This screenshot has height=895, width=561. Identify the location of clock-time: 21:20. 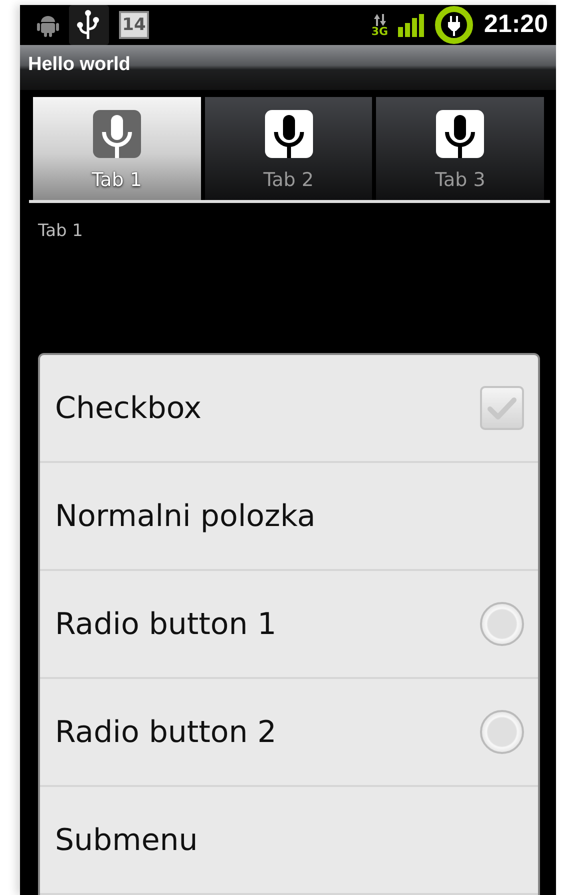
(516, 24).